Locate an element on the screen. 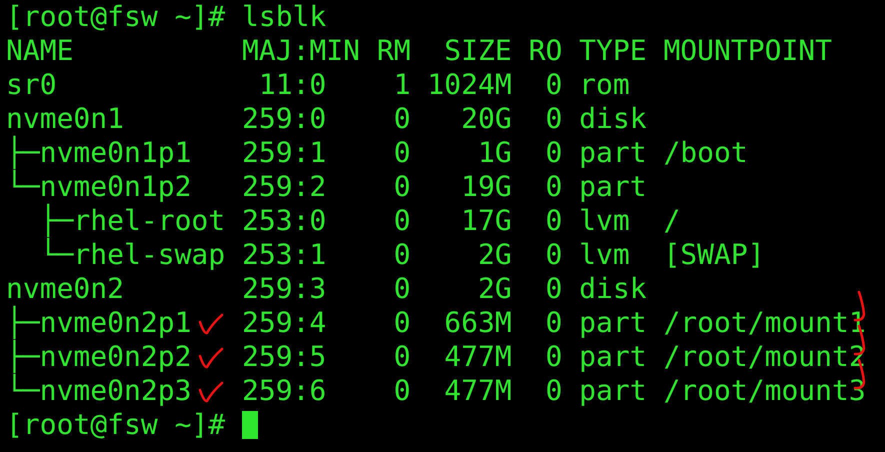 This screenshot has width=885, height=452. terminal-line: ├─nvme0n1p1 259:1 0 1G 0 part /boot is located at coordinates (377, 153).